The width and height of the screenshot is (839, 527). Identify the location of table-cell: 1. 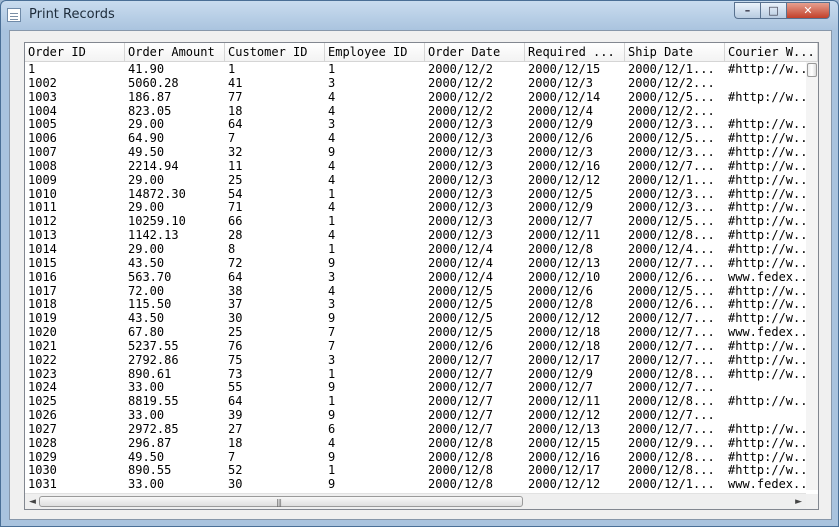
(332, 373).